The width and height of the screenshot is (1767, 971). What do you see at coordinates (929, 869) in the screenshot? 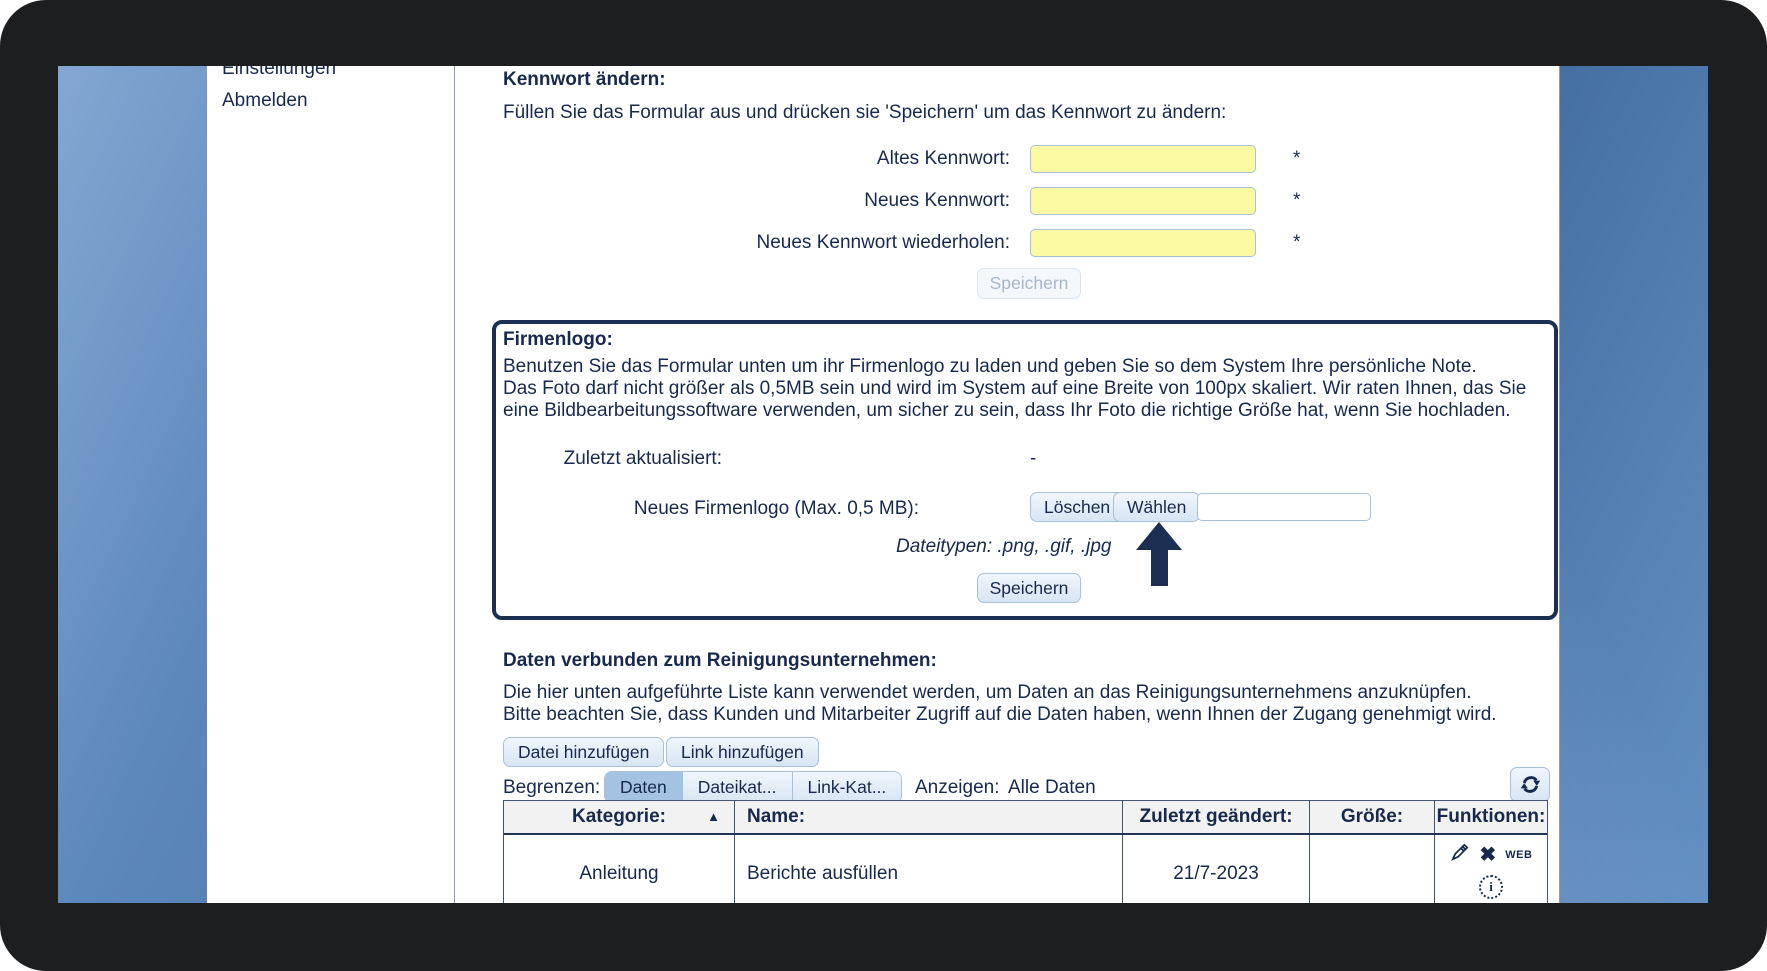
I see `cell-name: Berichte ausfüllen` at bounding box center [929, 869].